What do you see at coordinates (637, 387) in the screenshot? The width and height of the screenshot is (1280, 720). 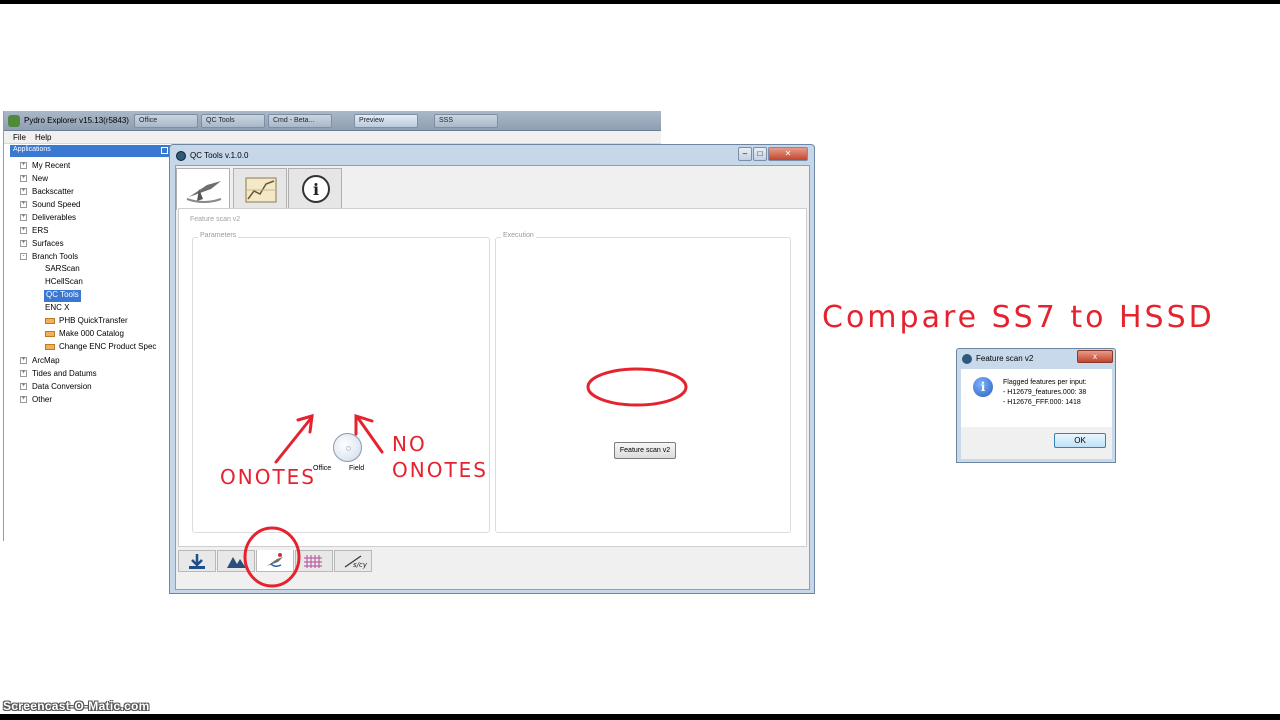 I see `circle-feature-scan-button` at bounding box center [637, 387].